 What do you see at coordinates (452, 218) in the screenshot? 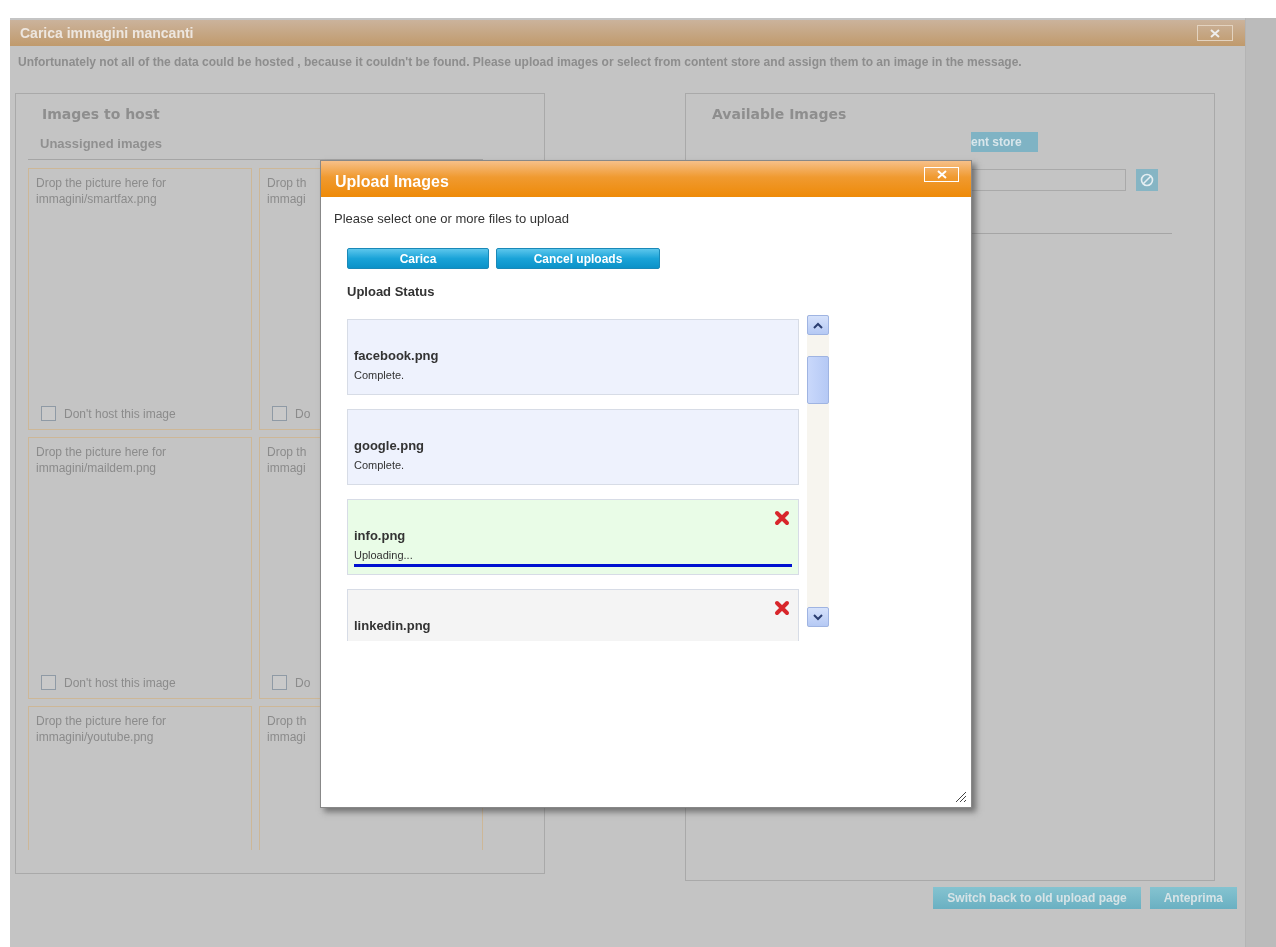
I see `upload-prompt: Please select one or more files to upload` at bounding box center [452, 218].